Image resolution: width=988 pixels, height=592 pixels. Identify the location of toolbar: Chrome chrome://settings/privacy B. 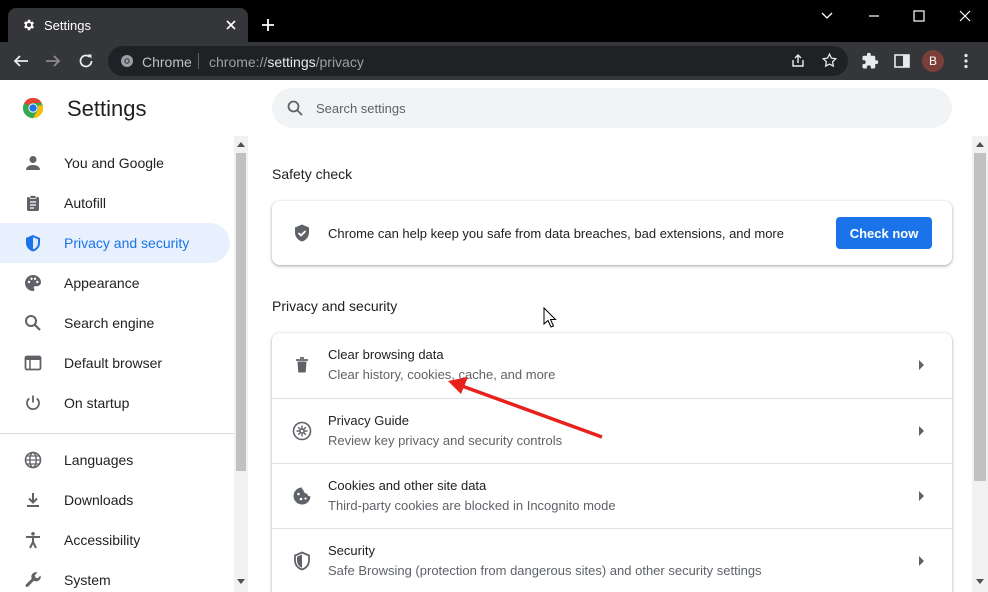
(494, 61).